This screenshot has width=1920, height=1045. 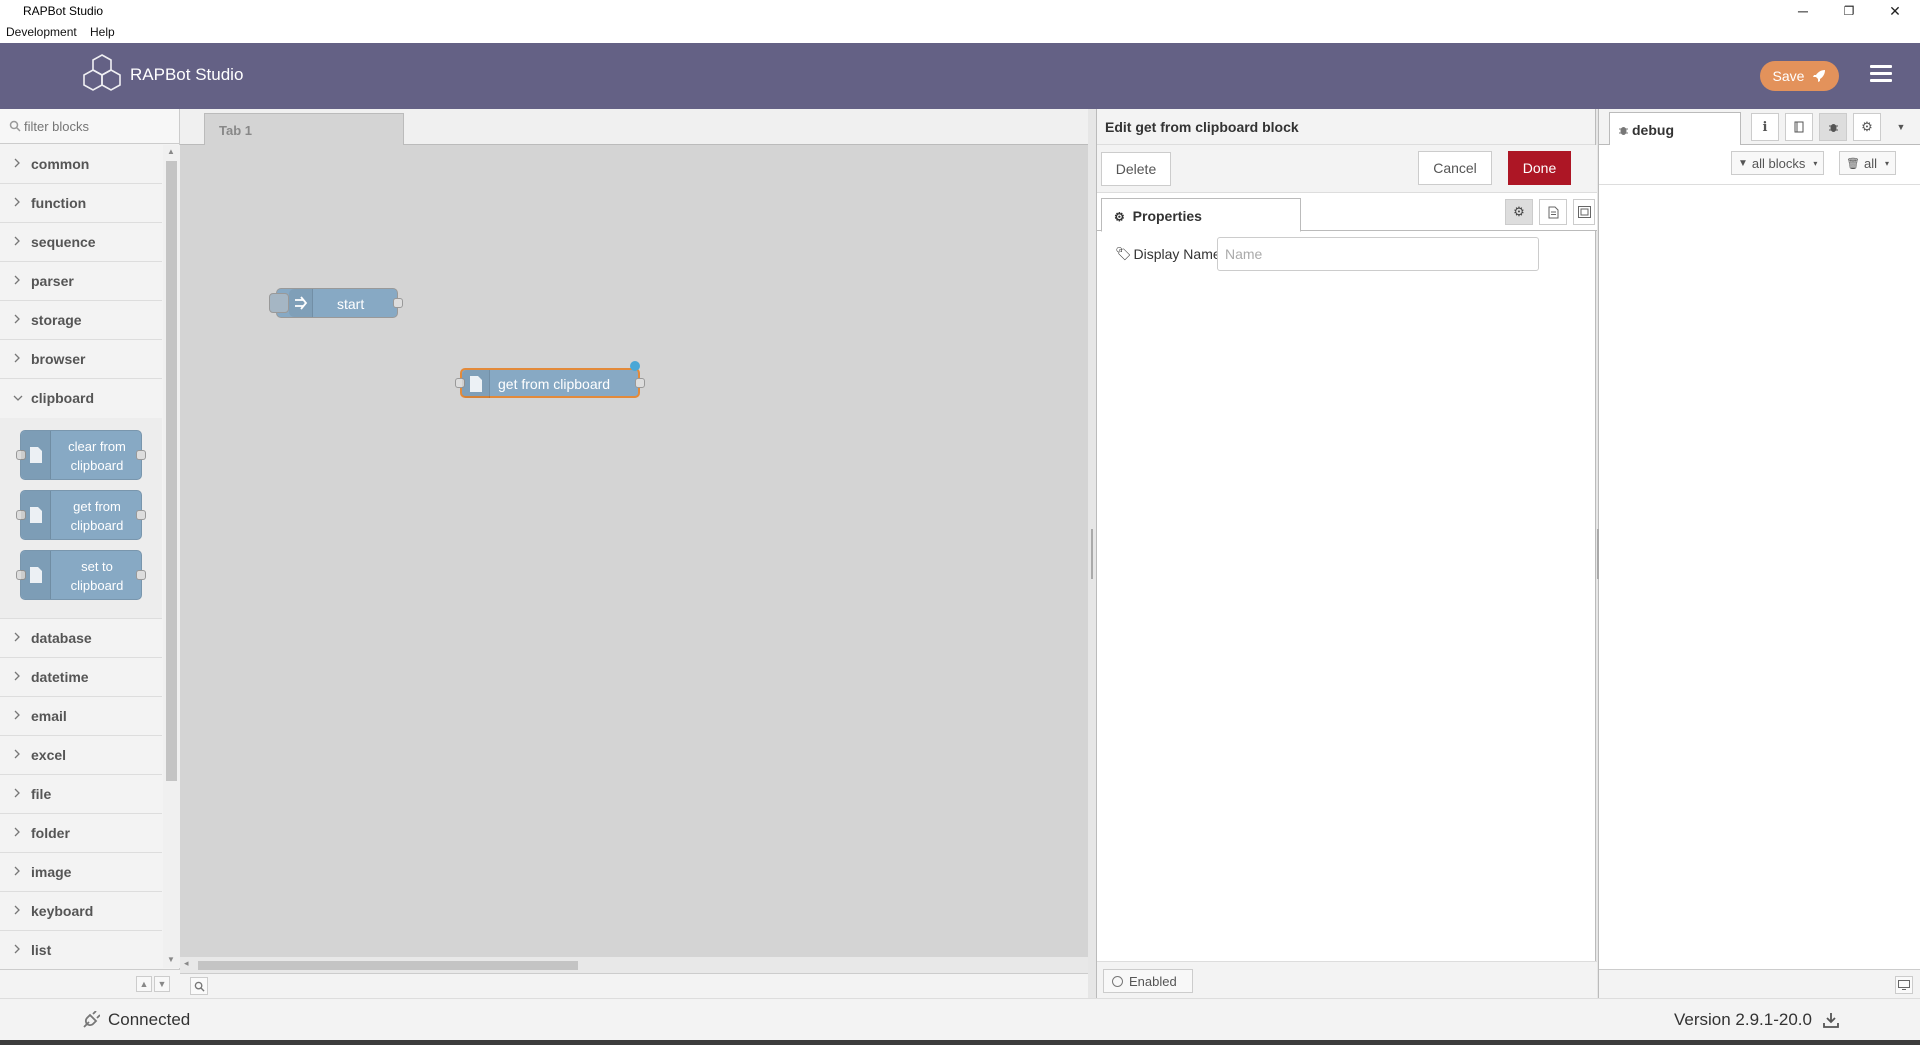 I want to click on appearance-tab-button, so click(x=1584, y=212).